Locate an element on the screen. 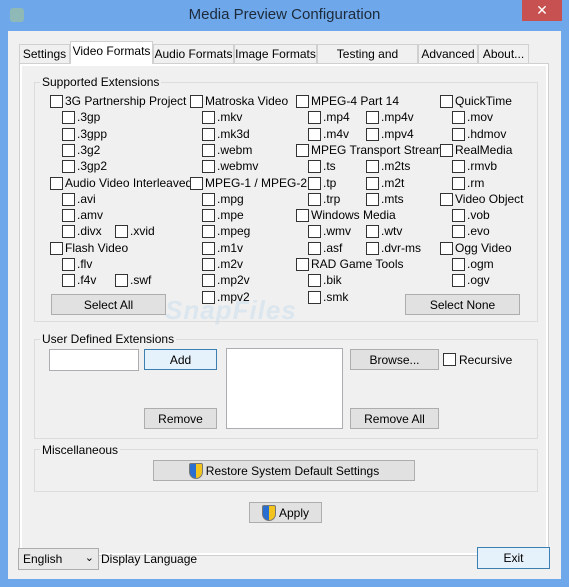 Image resolution: width=569 pixels, height=587 pixels. checkbox-label: .divx is located at coordinates (89, 231).